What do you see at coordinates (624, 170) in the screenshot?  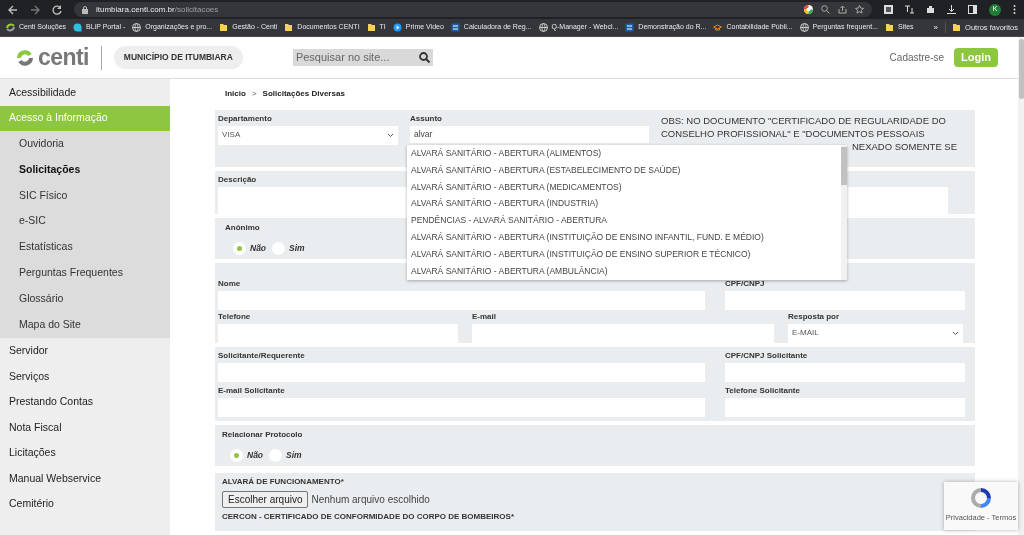 I see `dropdown-option: ALVARÁ SANITÁRIO - ABERTURA (ESTABELECIMENTO DE SAÚDE)` at bounding box center [624, 170].